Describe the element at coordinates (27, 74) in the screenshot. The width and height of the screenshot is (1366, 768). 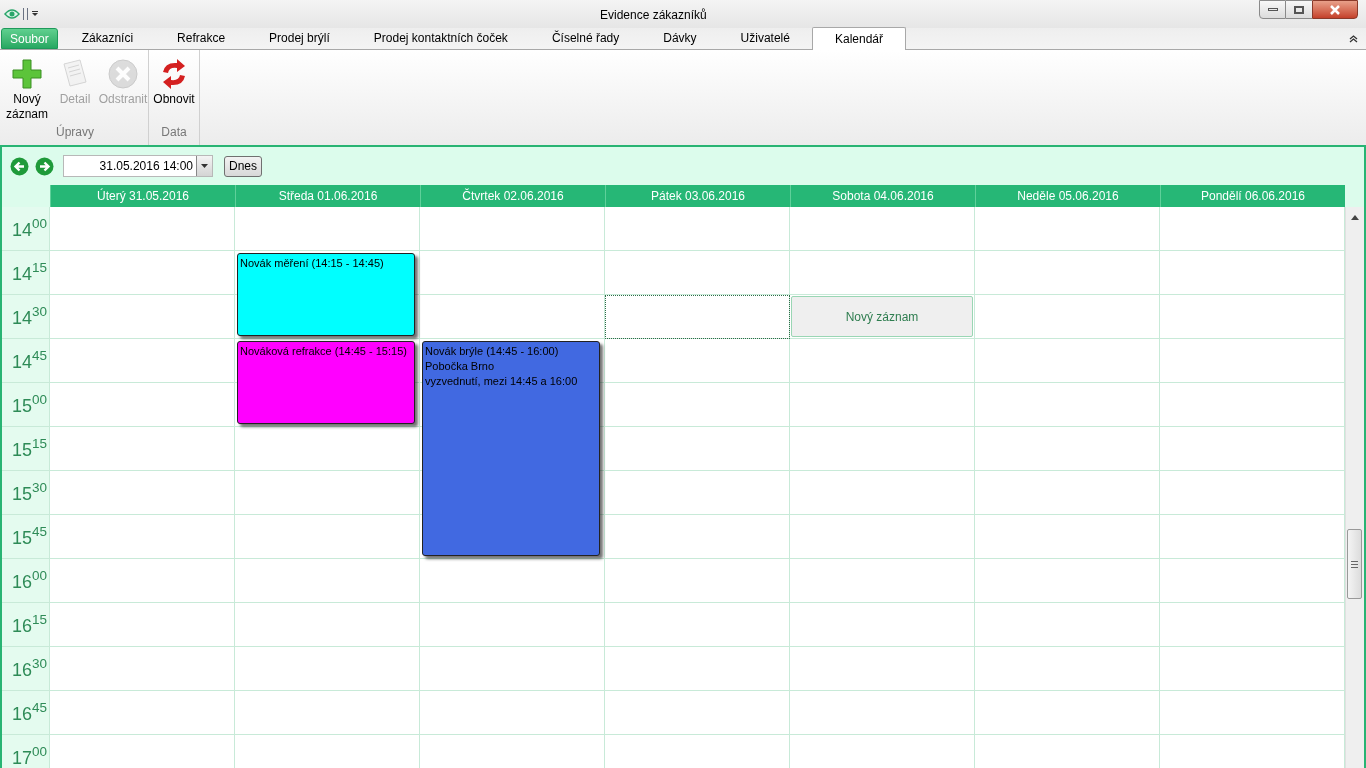
I see `plus-icon` at that location.